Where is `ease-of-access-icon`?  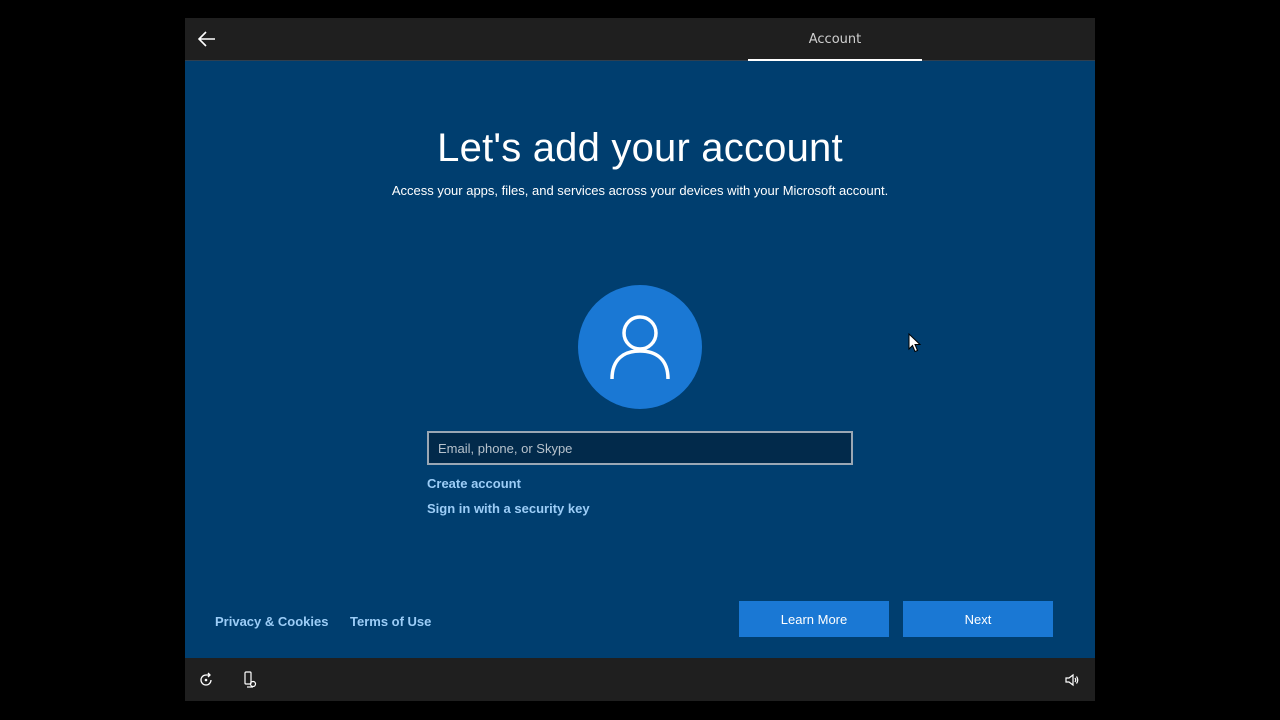
ease-of-access-icon is located at coordinates (206, 679).